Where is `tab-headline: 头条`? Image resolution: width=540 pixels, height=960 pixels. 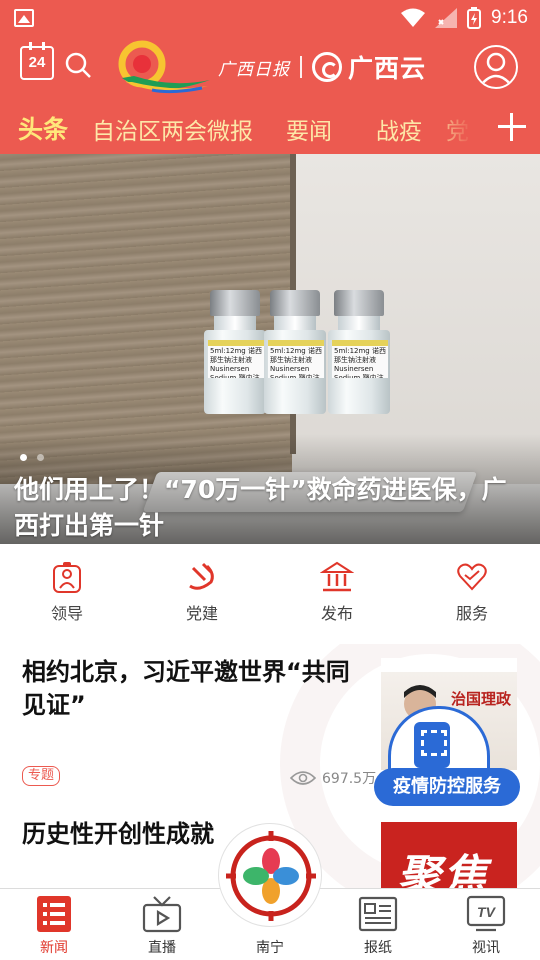 tab-headline: 头条 is located at coordinates (43, 128).